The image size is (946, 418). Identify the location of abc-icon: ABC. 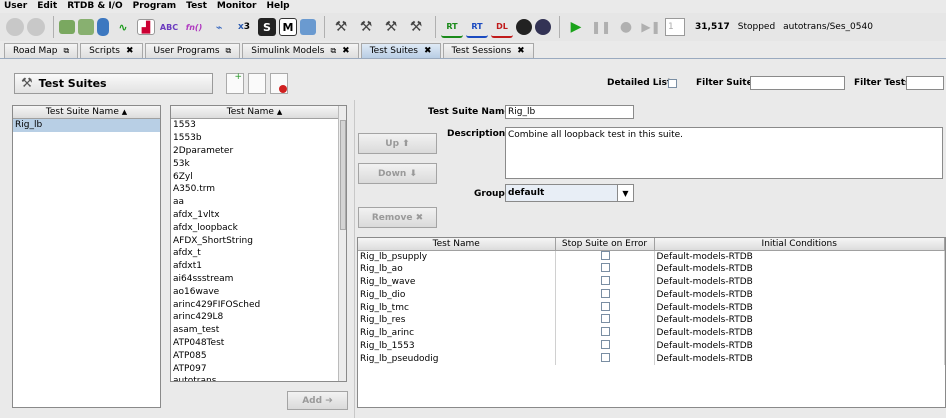
(169, 27).